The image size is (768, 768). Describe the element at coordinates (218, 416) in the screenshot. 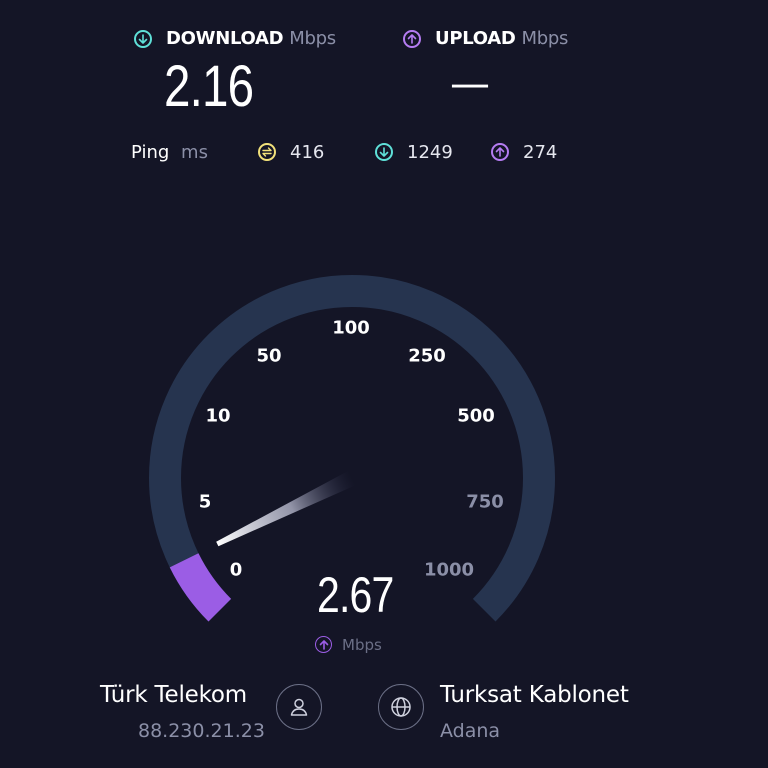

I see `gauge-tick-10: 10` at that location.